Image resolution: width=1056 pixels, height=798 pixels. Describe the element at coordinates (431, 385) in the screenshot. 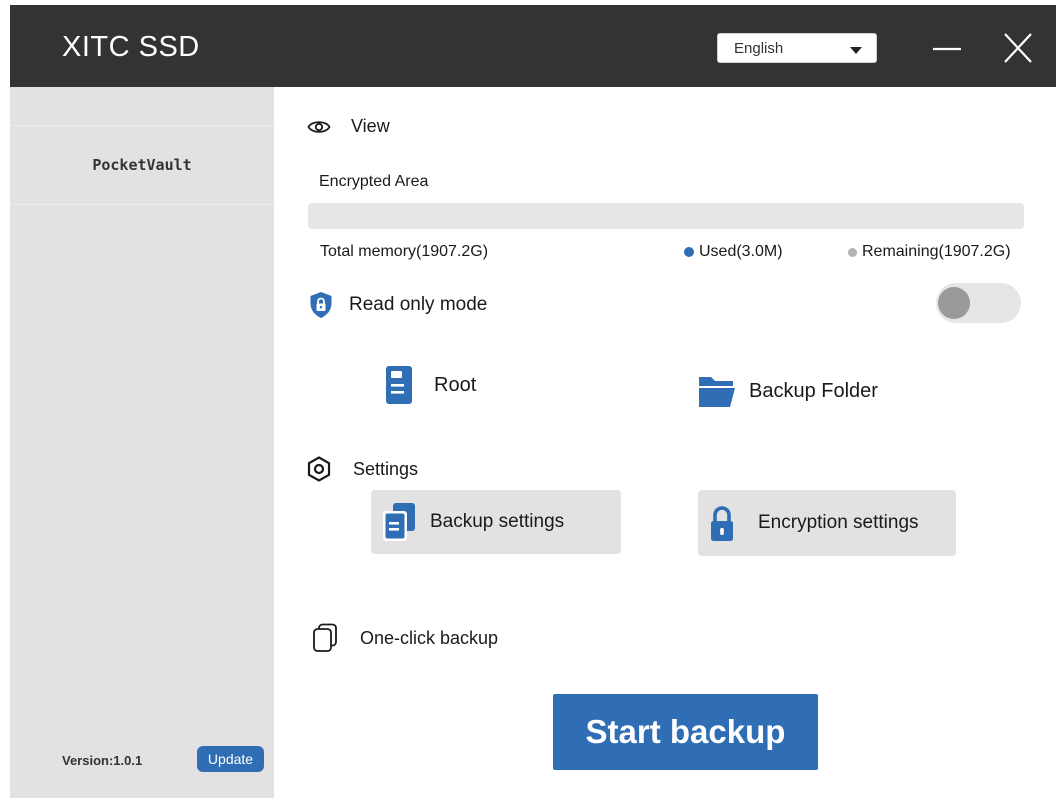

I see `root-link: Root` at that location.